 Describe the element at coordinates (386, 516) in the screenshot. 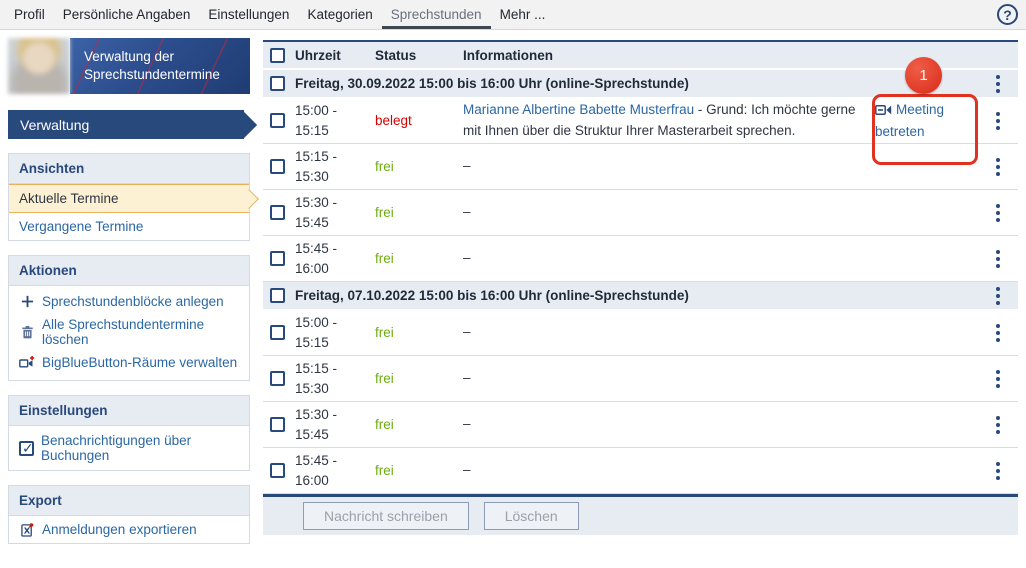

I see `nachricht-schreiben-button: Nachricht schreiben` at that location.